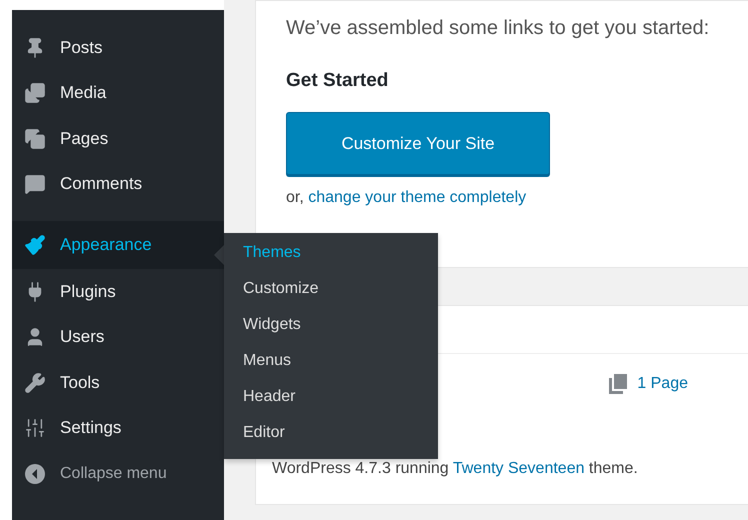 The width and height of the screenshot is (748, 520). Describe the element at coordinates (106, 245) in the screenshot. I see `sidebar-label: Appearance` at that location.